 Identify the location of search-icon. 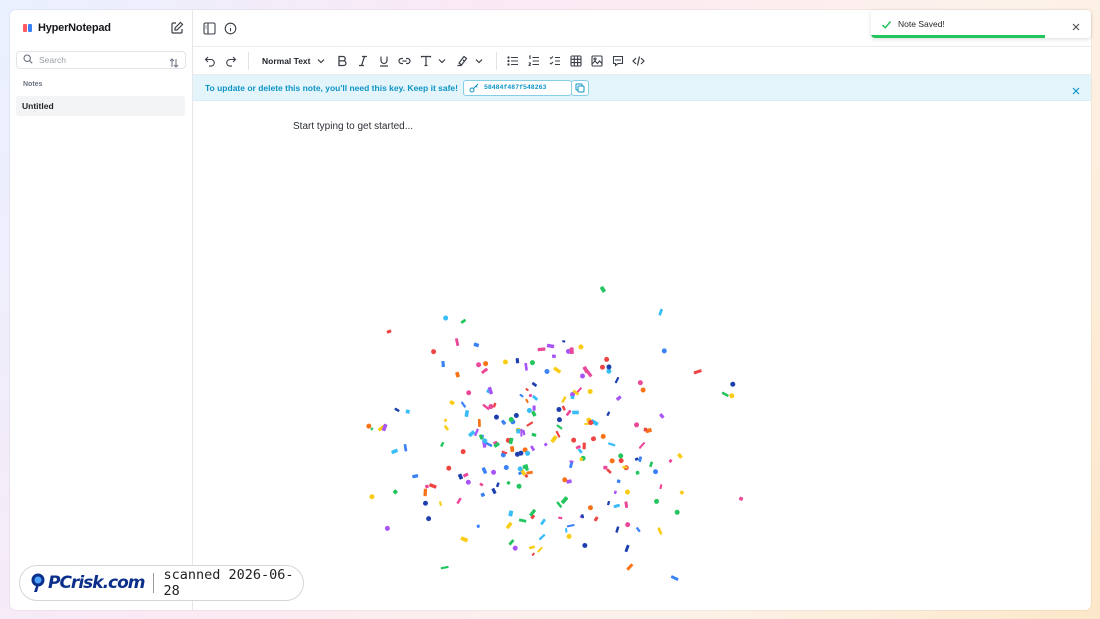
(28, 60).